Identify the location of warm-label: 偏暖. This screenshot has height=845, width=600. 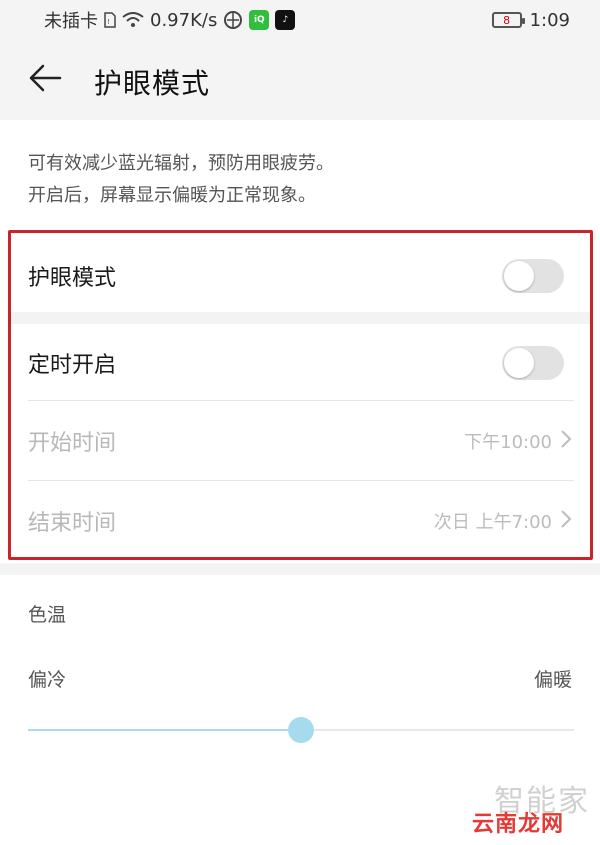
(552, 680).